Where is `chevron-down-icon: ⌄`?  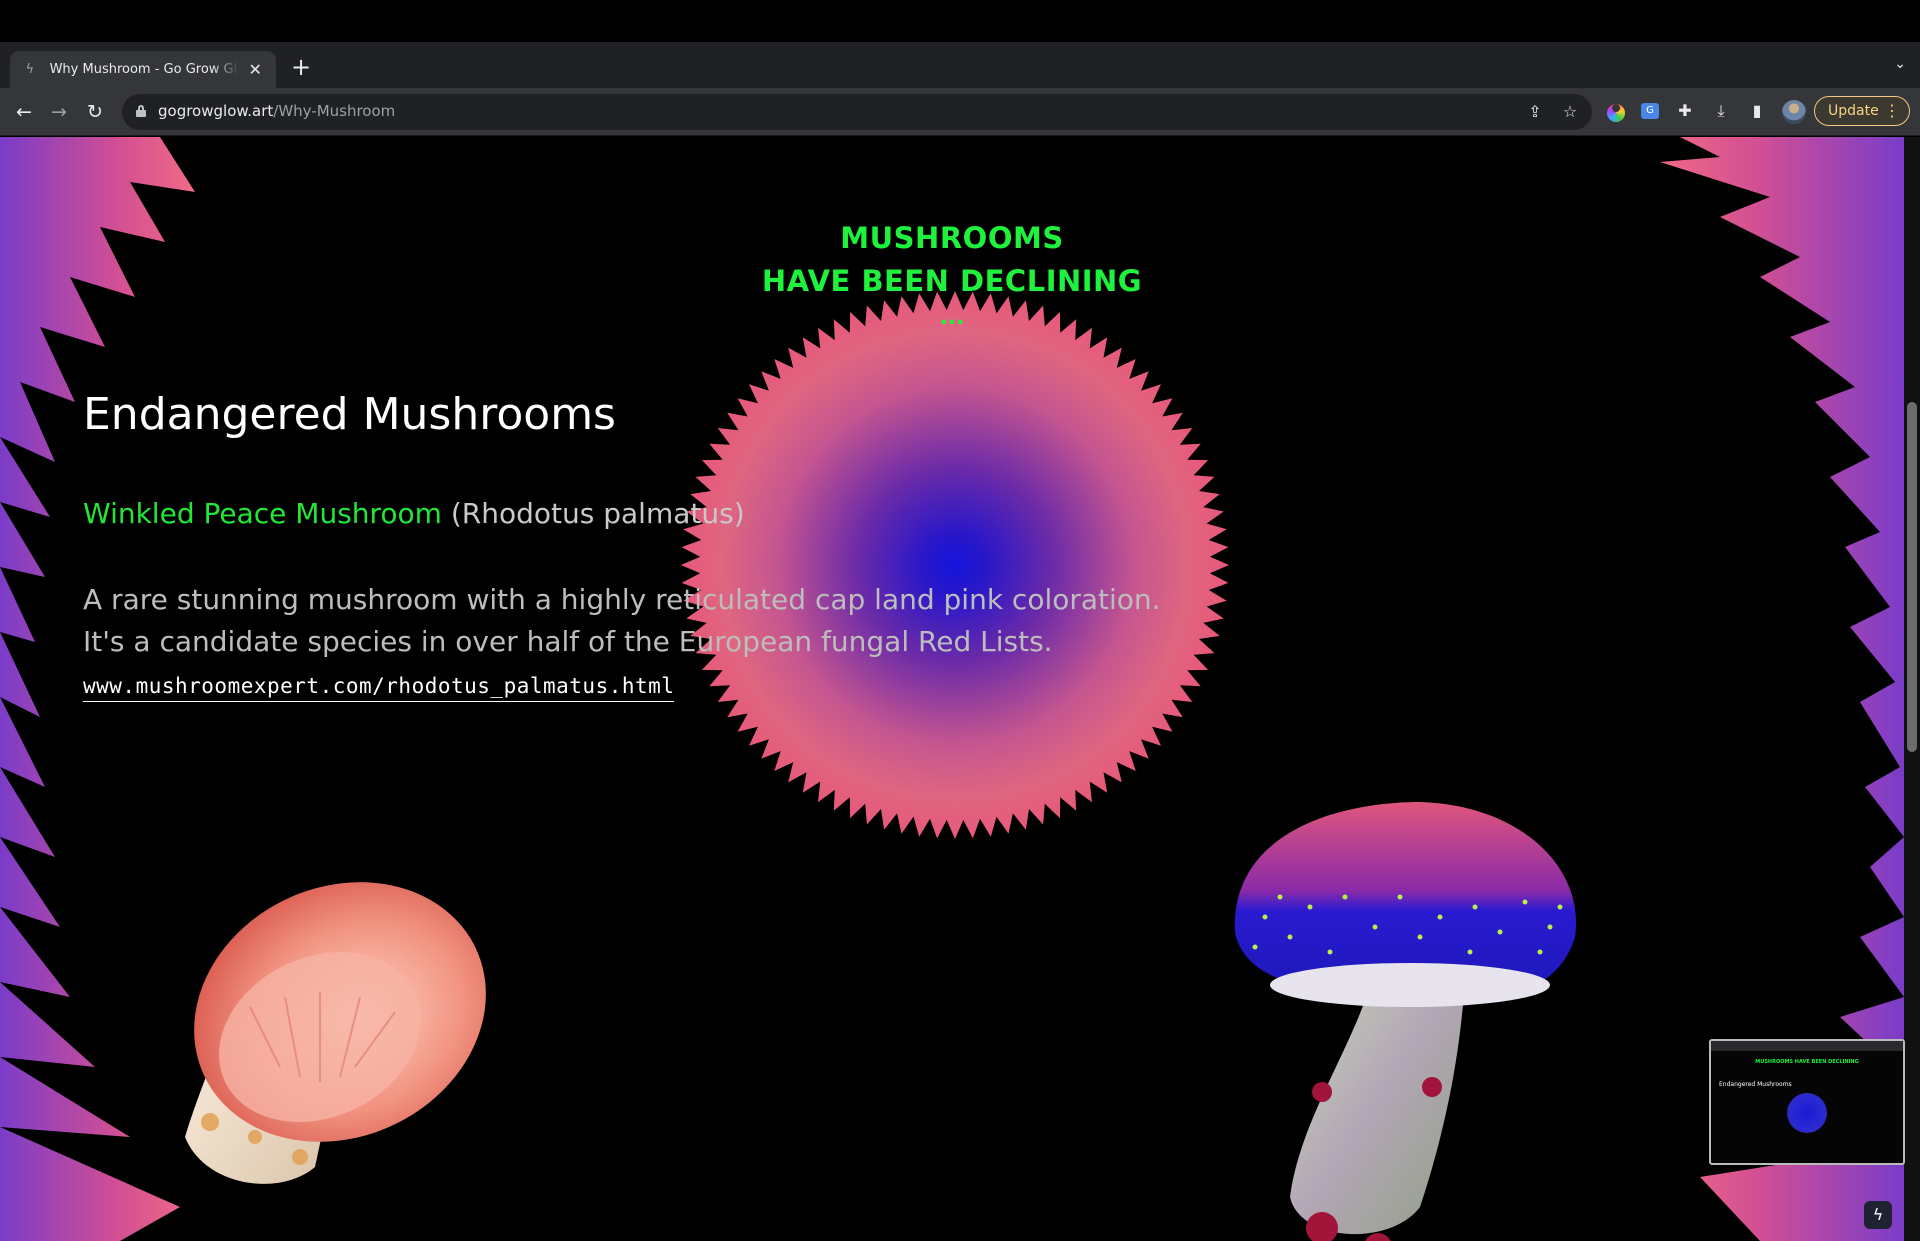
chevron-down-icon: ⌄ is located at coordinates (1900, 64).